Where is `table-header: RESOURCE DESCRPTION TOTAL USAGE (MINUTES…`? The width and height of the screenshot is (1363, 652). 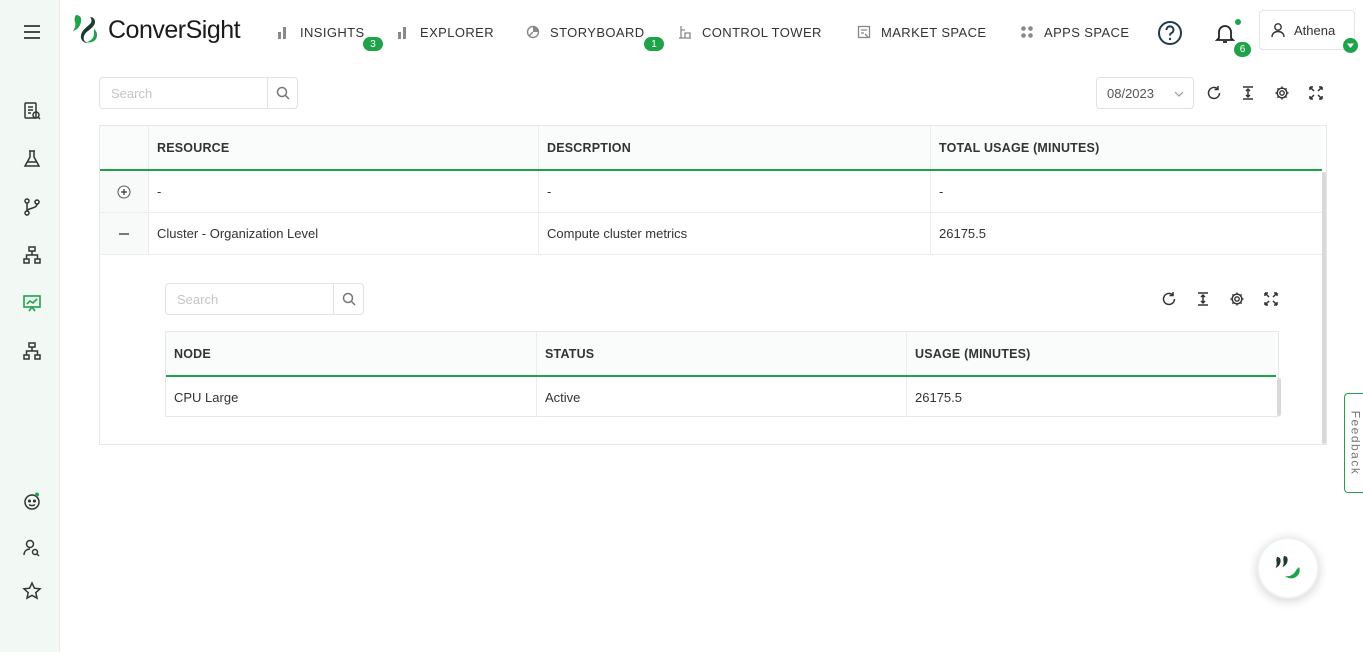 table-header: RESOURCE DESCRPTION TOTAL USAGE (MINUTES… is located at coordinates (711, 148).